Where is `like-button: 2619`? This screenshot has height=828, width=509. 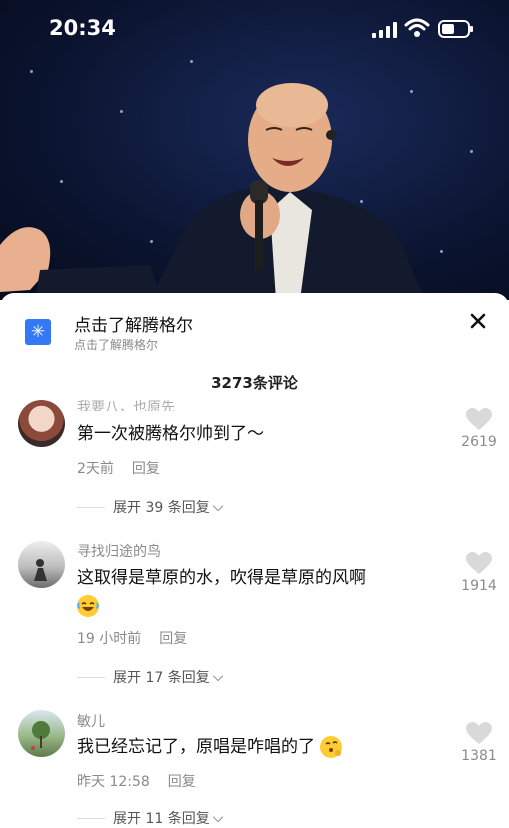 like-button: 2619 is located at coordinates (479, 429).